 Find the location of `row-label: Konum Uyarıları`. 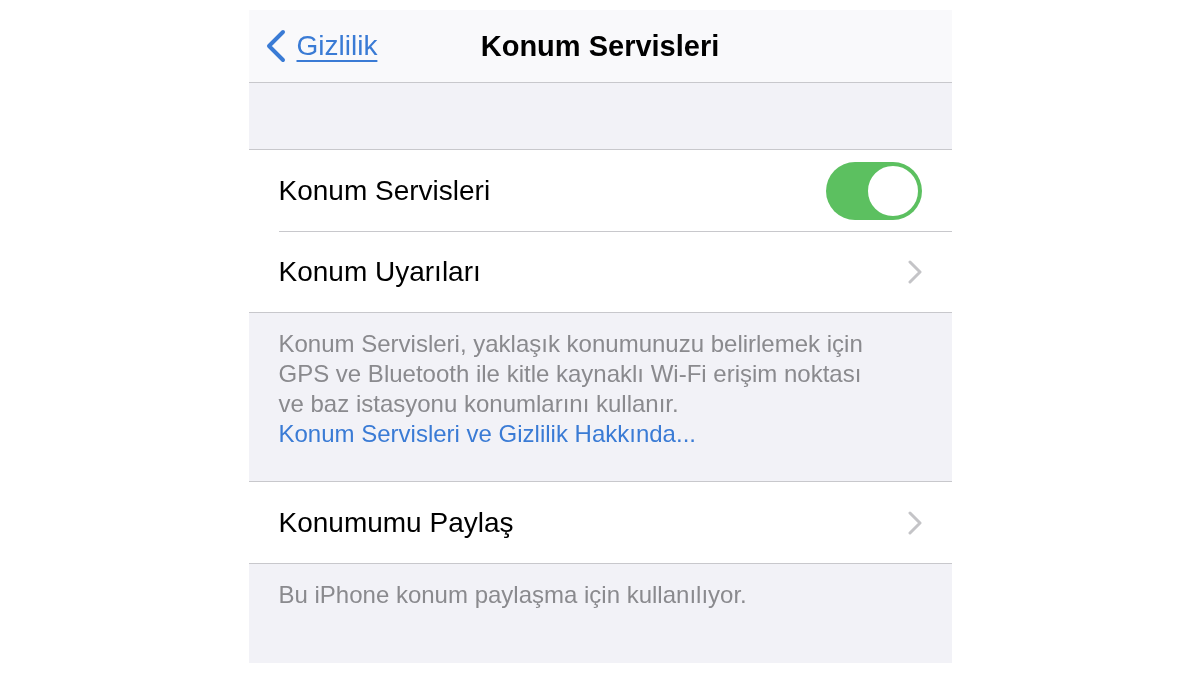

row-label: Konum Uyarıları is located at coordinates (379, 271).